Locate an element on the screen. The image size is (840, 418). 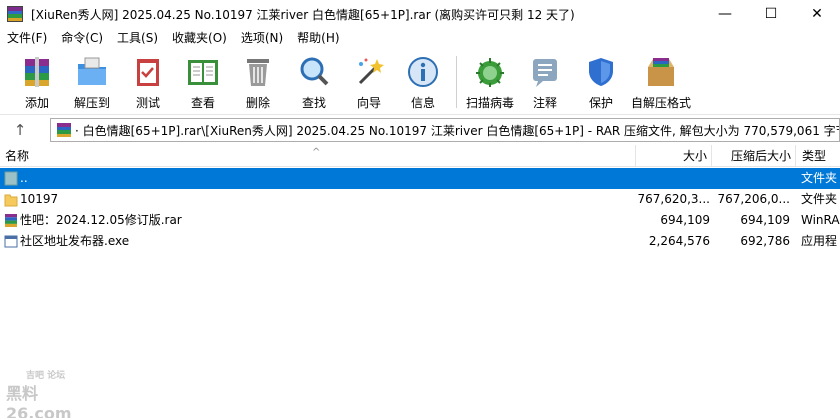
virus-scan-icon is located at coordinates (490, 72).